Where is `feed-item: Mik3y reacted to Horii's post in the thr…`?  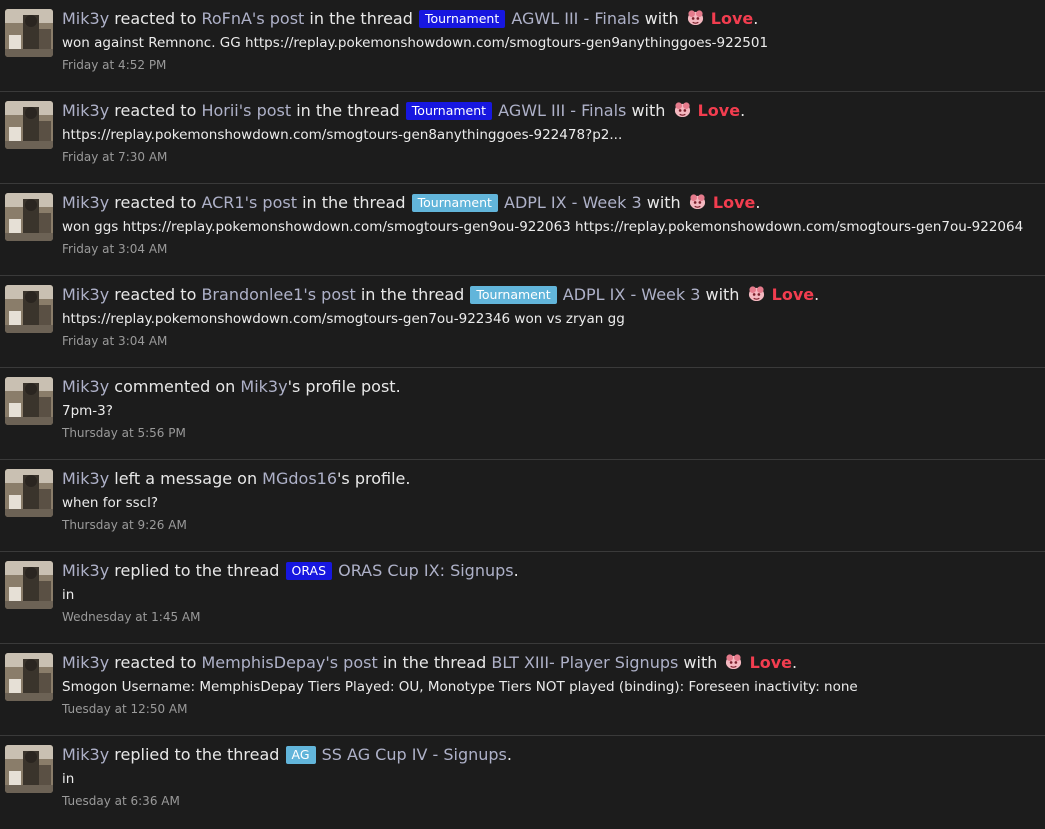
feed-item: Mik3y reacted to Horii's post in the thr… is located at coordinates (522, 138).